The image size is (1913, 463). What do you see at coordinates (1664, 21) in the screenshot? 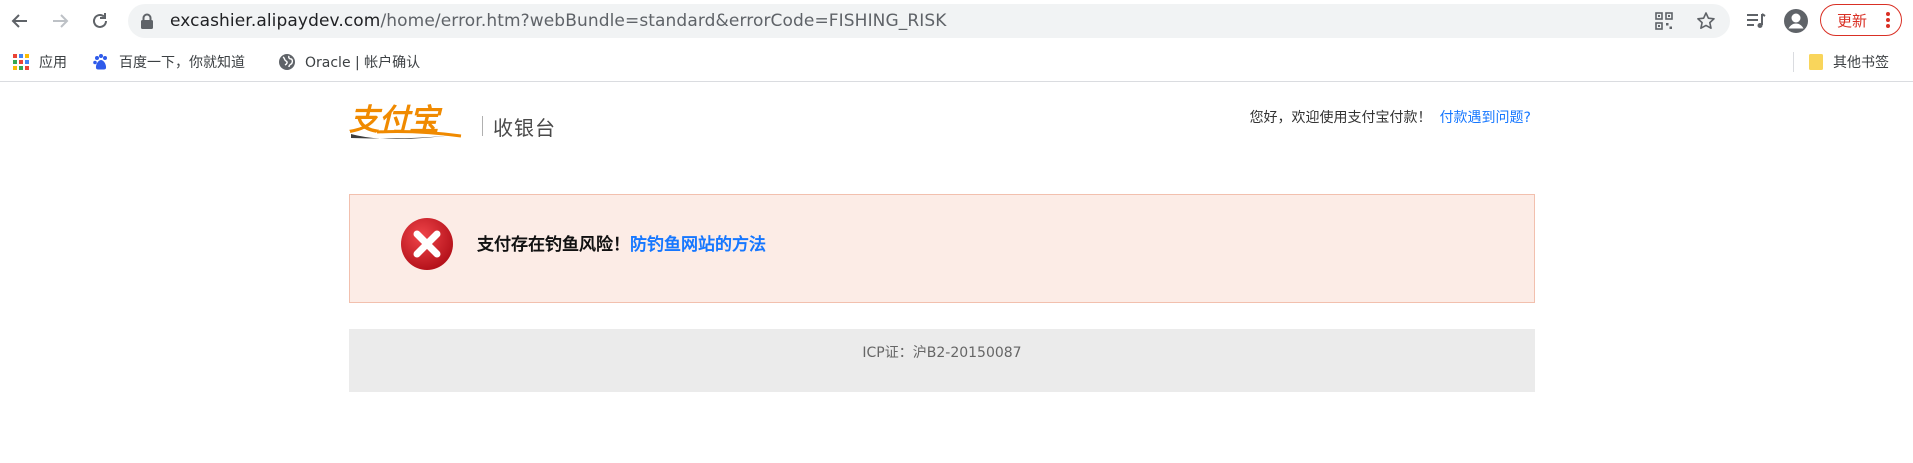
I see `qr-code-icon` at bounding box center [1664, 21].